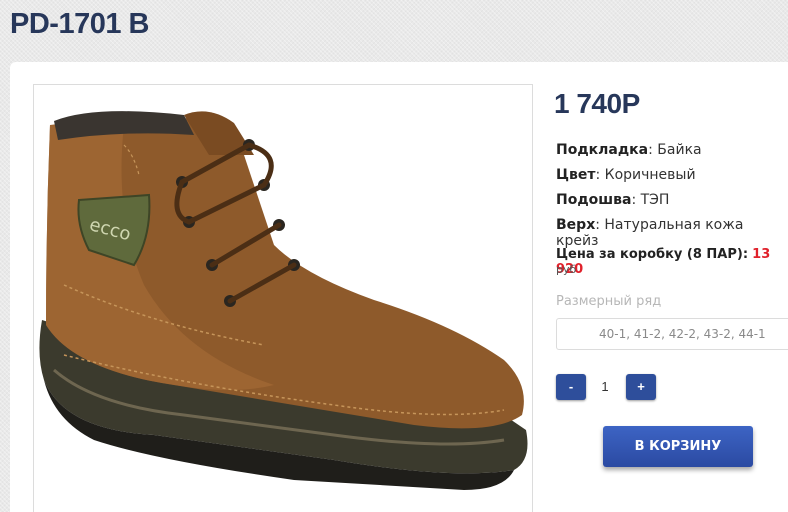  What do you see at coordinates (597, 103) in the screenshot?
I see `product-price: 1 740Р` at bounding box center [597, 103].